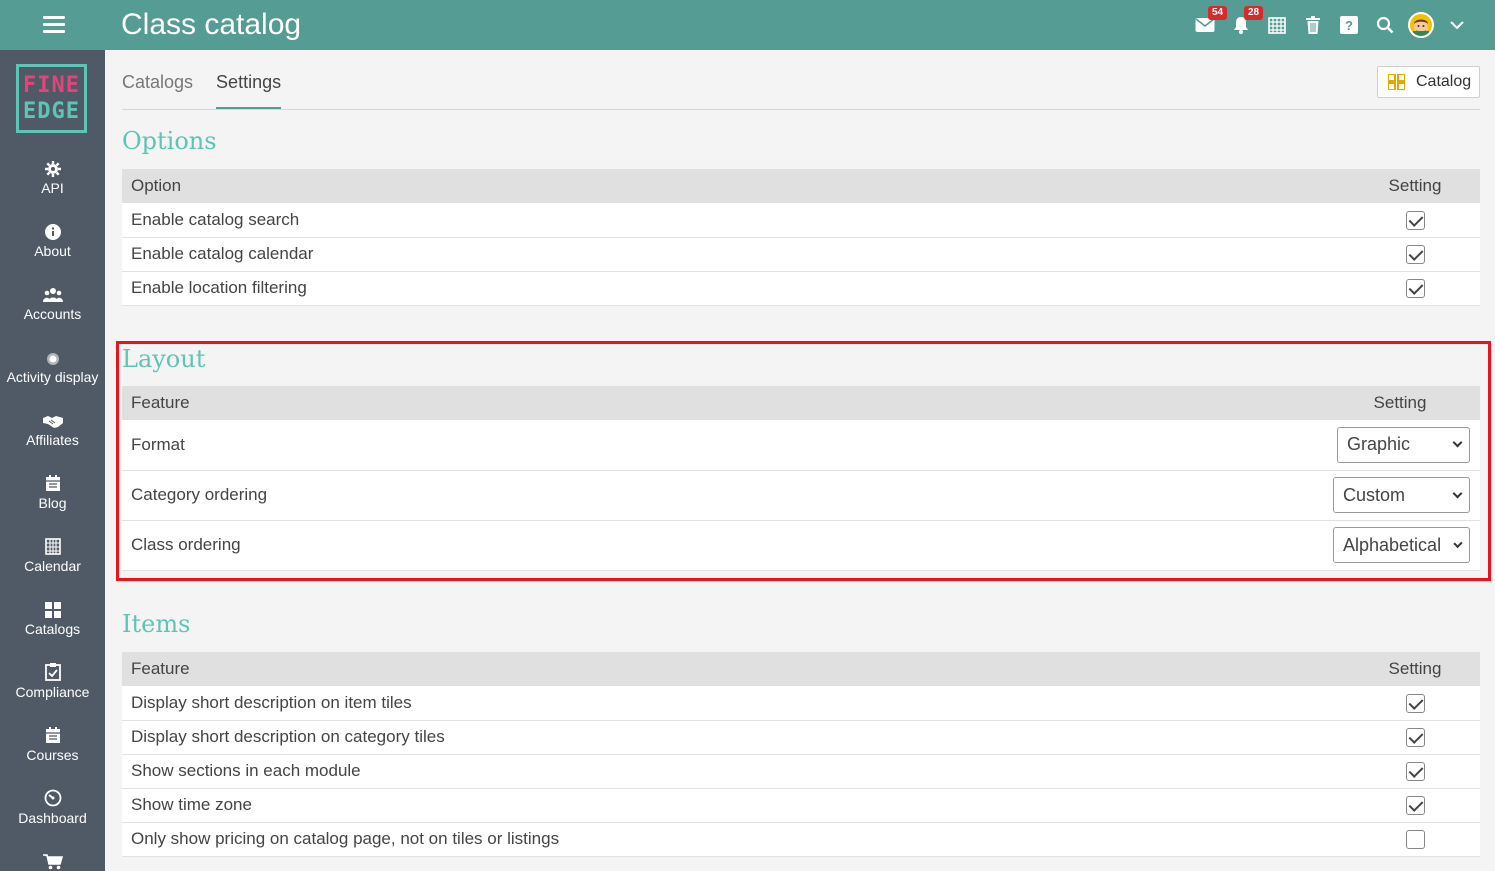 This screenshot has width=1495, height=871. I want to click on category-ordering-select: Custom, so click(1401, 495).